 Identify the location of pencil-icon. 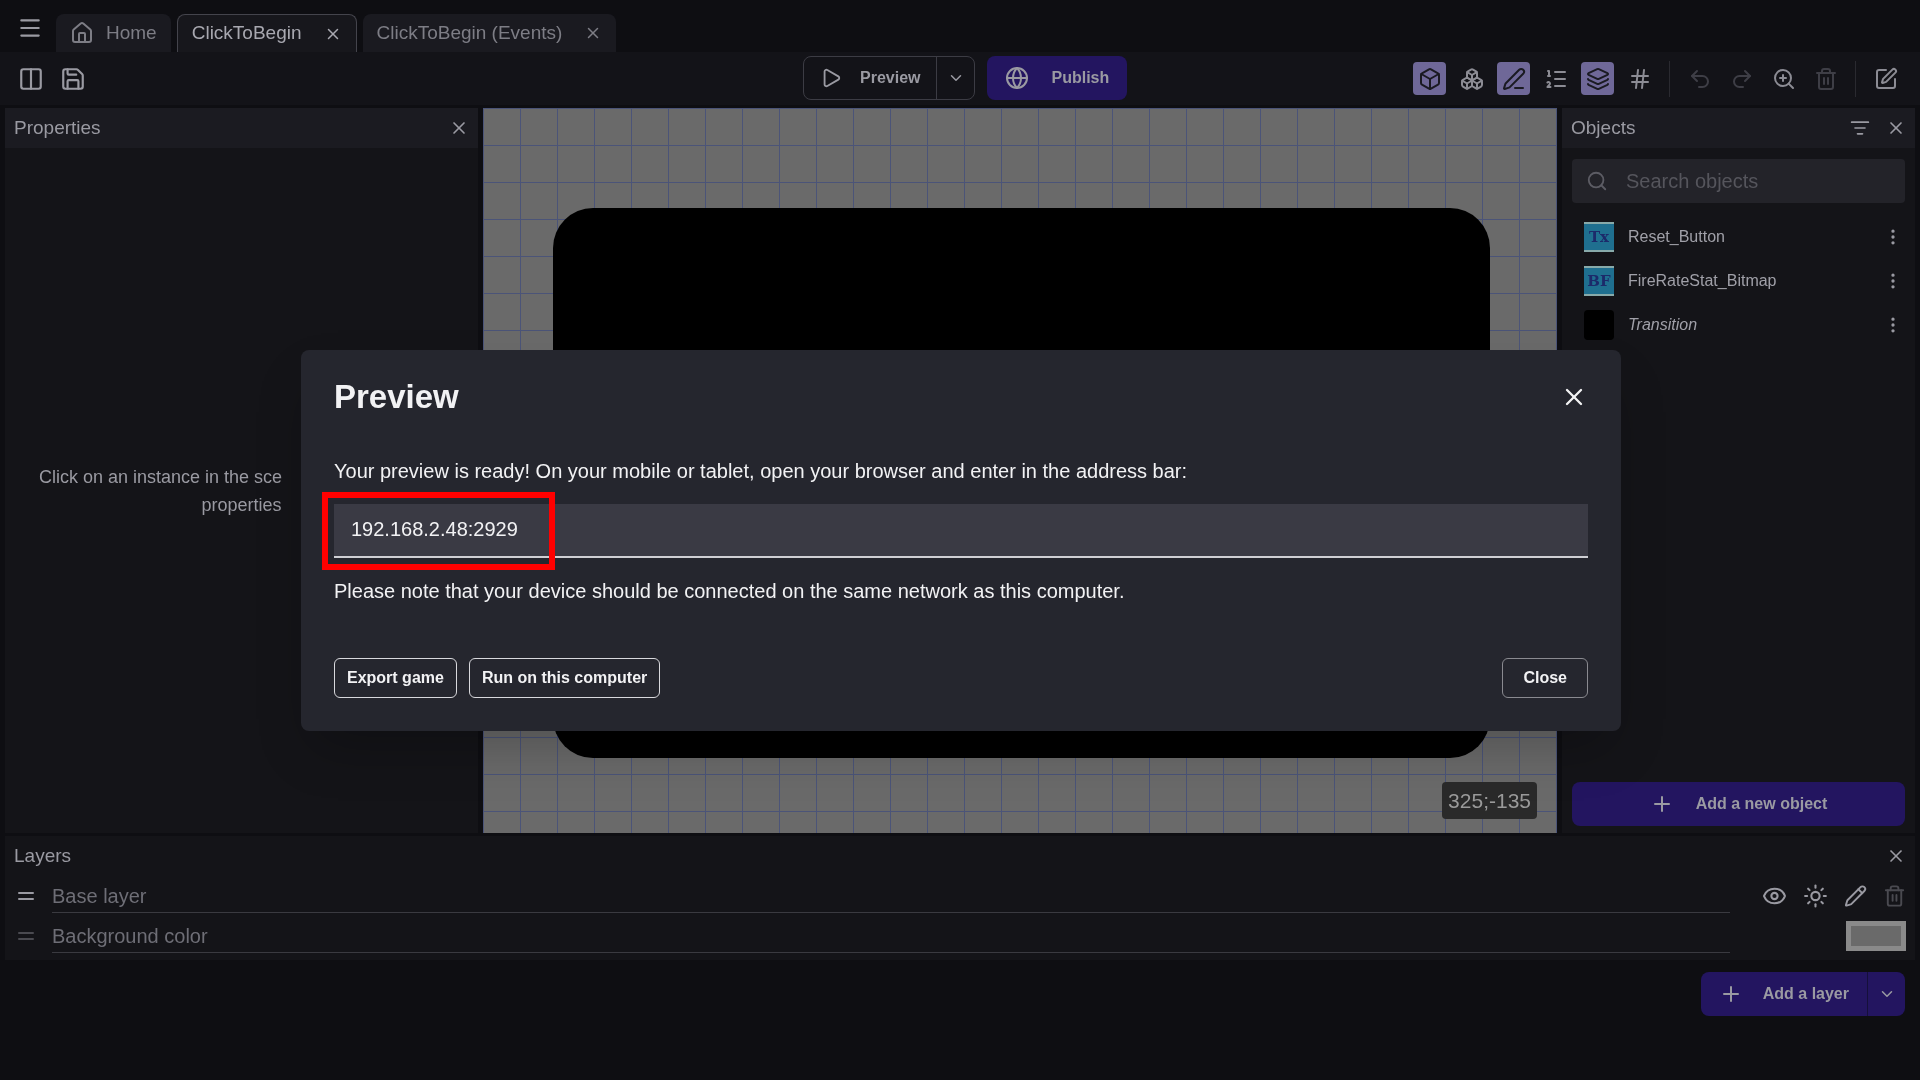
(1513, 78).